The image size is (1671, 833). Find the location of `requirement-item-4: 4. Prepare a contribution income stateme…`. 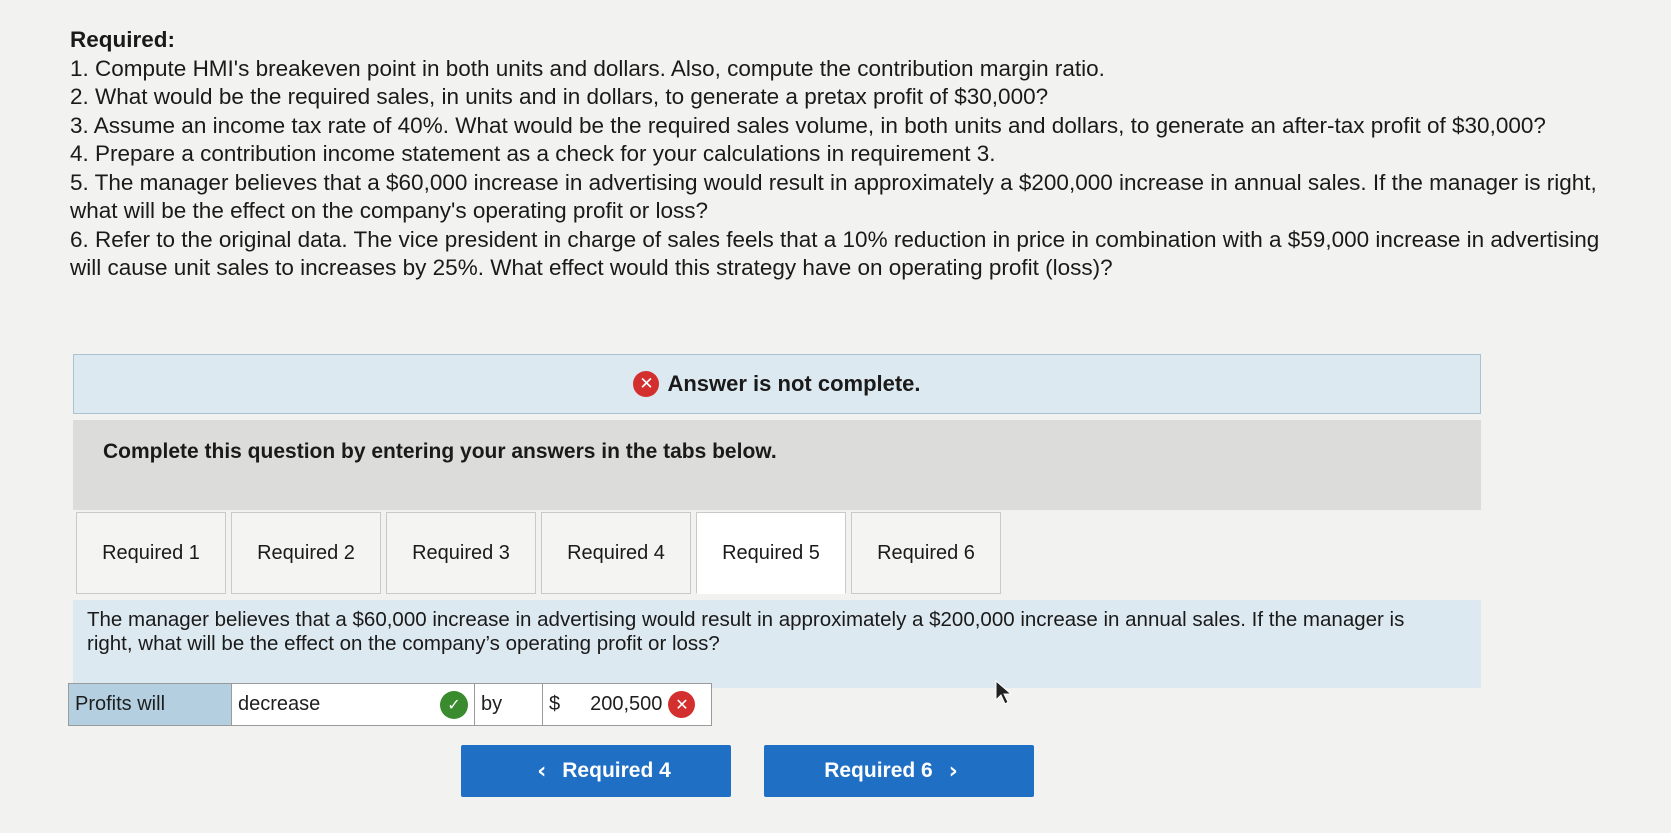

requirement-item-4: 4. Prepare a contribution income stateme… is located at coordinates (533, 153).